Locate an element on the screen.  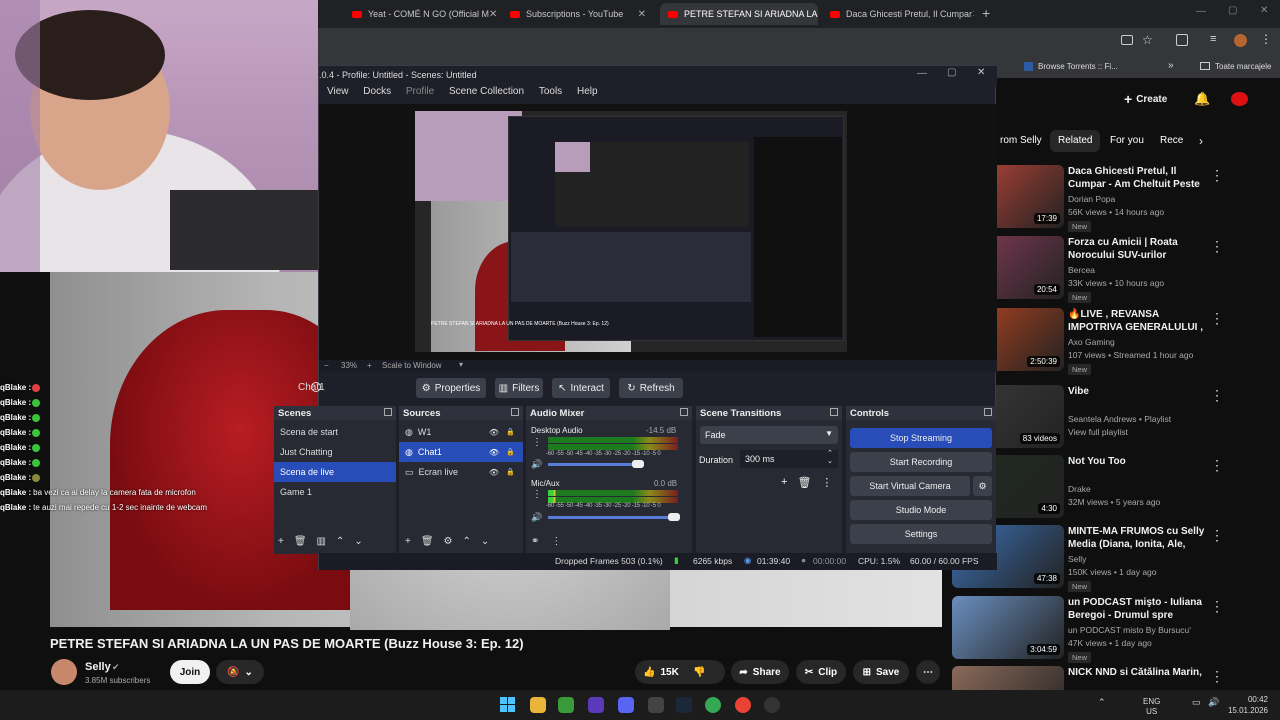
chrome-icon is located at coordinates (743, 705).